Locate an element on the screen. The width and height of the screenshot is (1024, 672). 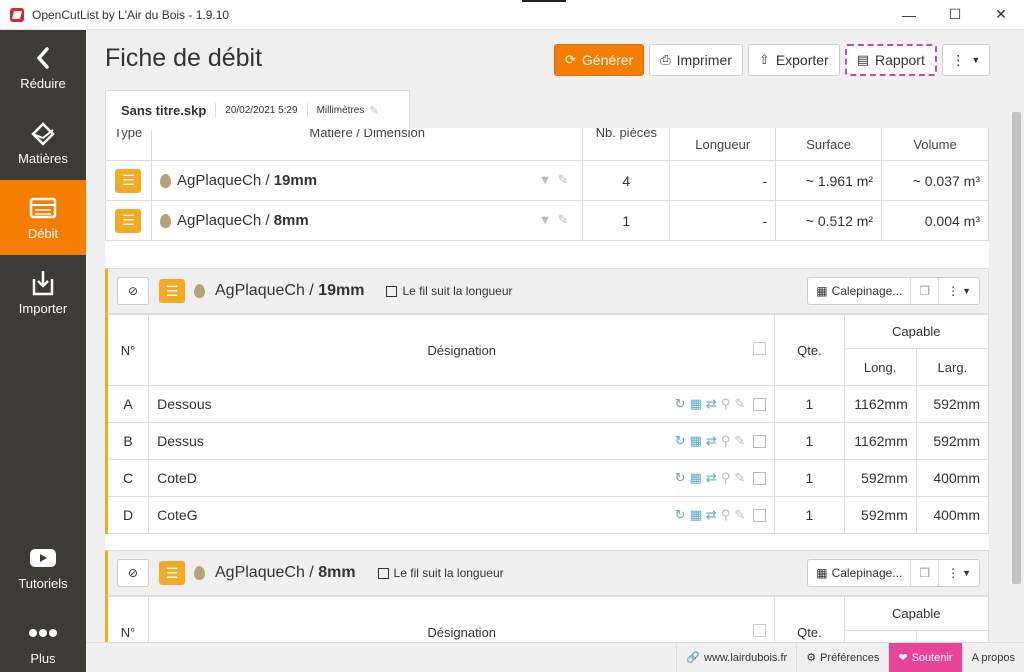
col-header-length: Longueur is located at coordinates (723, 144).